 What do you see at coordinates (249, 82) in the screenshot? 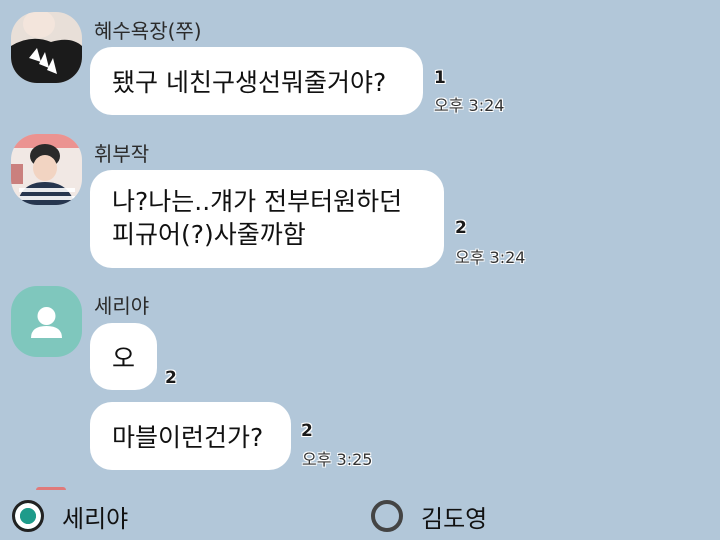
I see `message-text: 됐구 네친구생선뭐줄거야?` at bounding box center [249, 82].